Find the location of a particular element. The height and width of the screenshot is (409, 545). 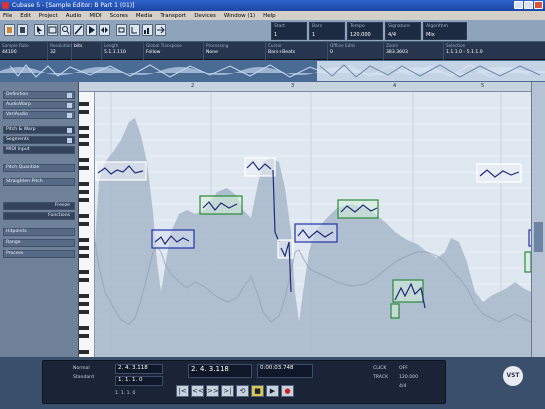

app-icon is located at coordinates (5, 5).